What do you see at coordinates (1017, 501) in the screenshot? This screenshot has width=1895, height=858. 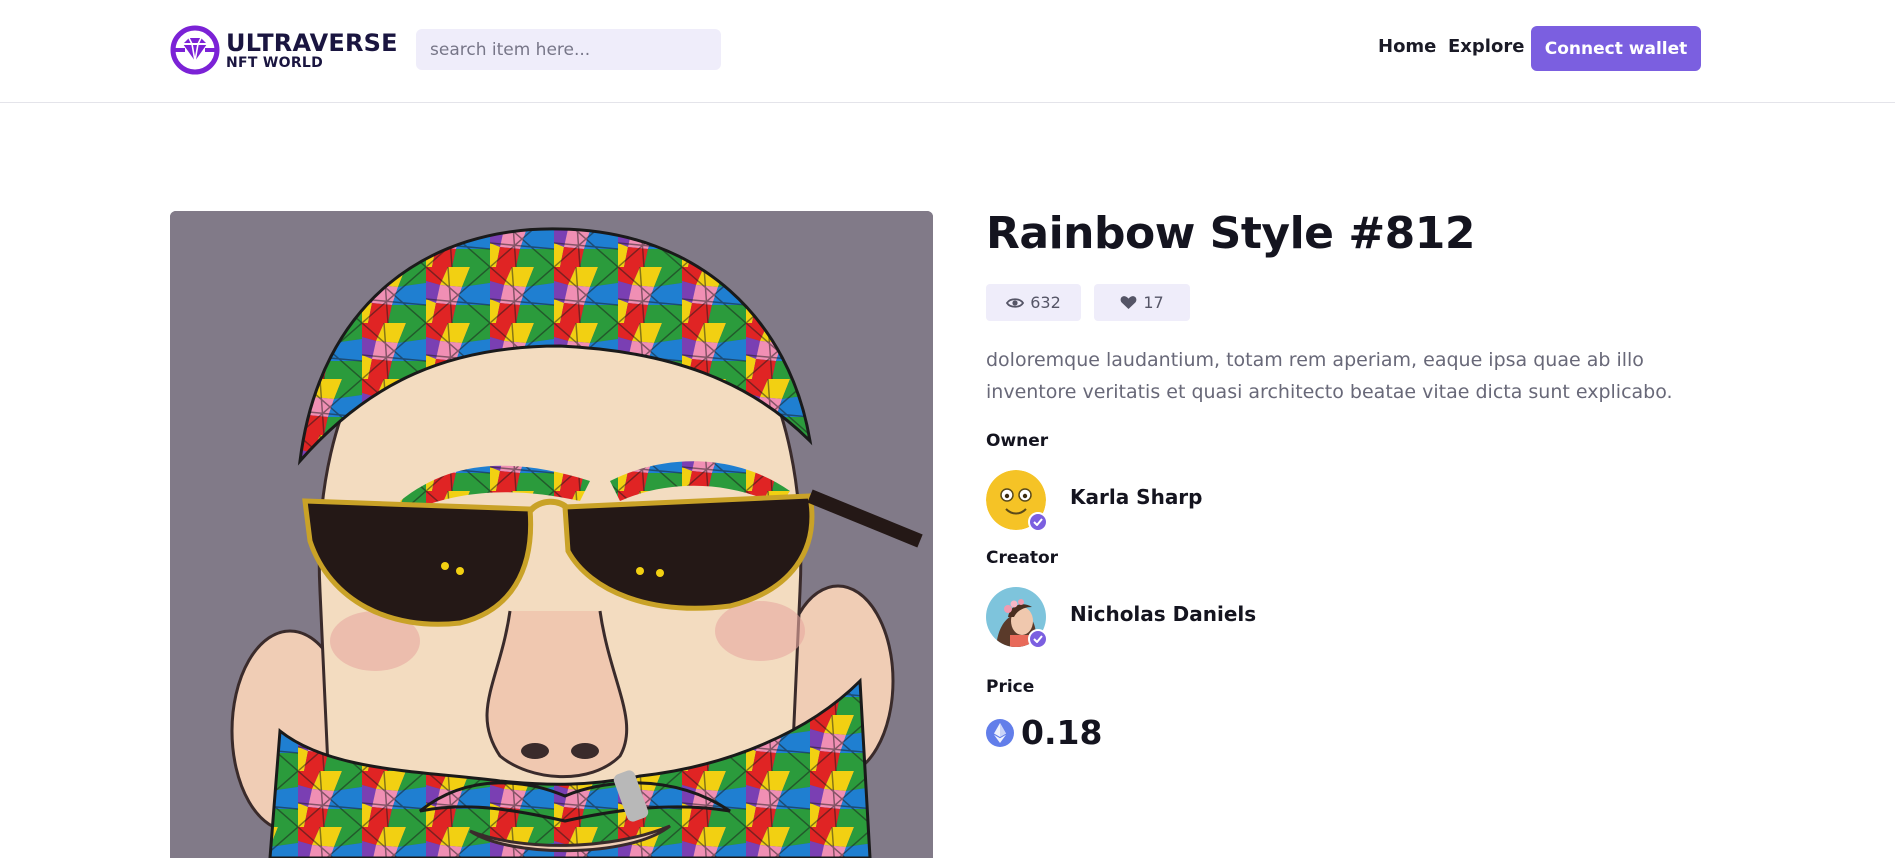 I see `owner-avatar` at bounding box center [1017, 501].